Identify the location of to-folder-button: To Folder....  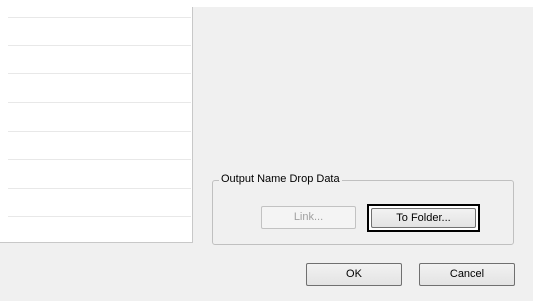
(423, 218).